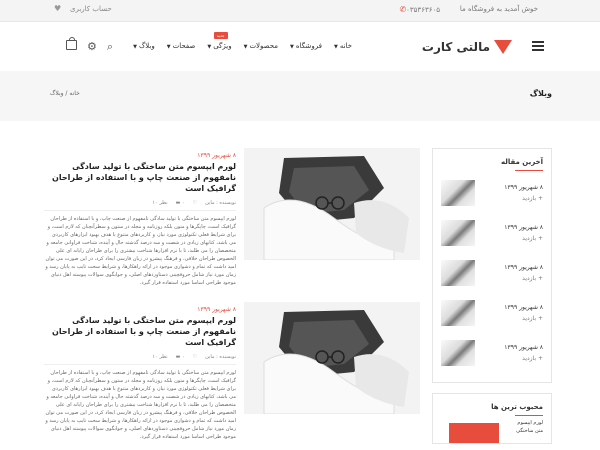  I want to click on nav-item-shop: فروشگاه▼, so click(306, 46).